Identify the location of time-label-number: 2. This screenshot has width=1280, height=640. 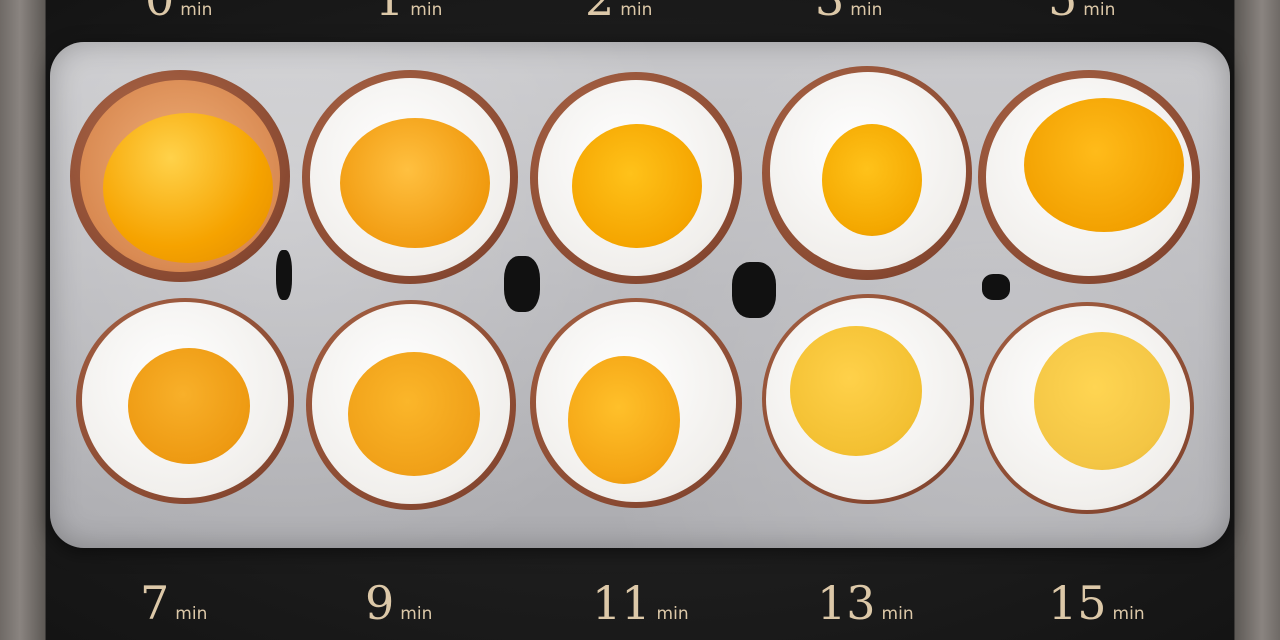
(599, 13).